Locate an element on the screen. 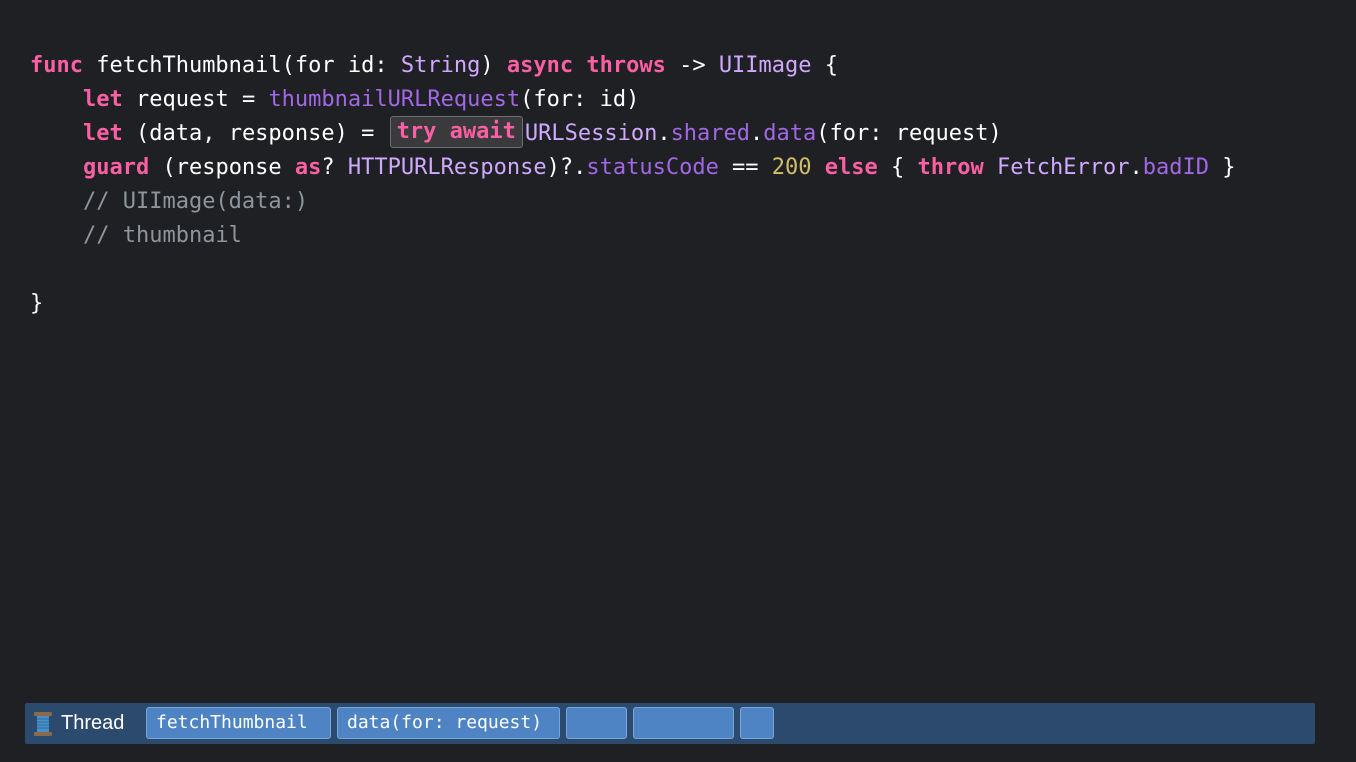 This screenshot has height=762, width=1356. property-statuscode: statusCode is located at coordinates (652, 167).